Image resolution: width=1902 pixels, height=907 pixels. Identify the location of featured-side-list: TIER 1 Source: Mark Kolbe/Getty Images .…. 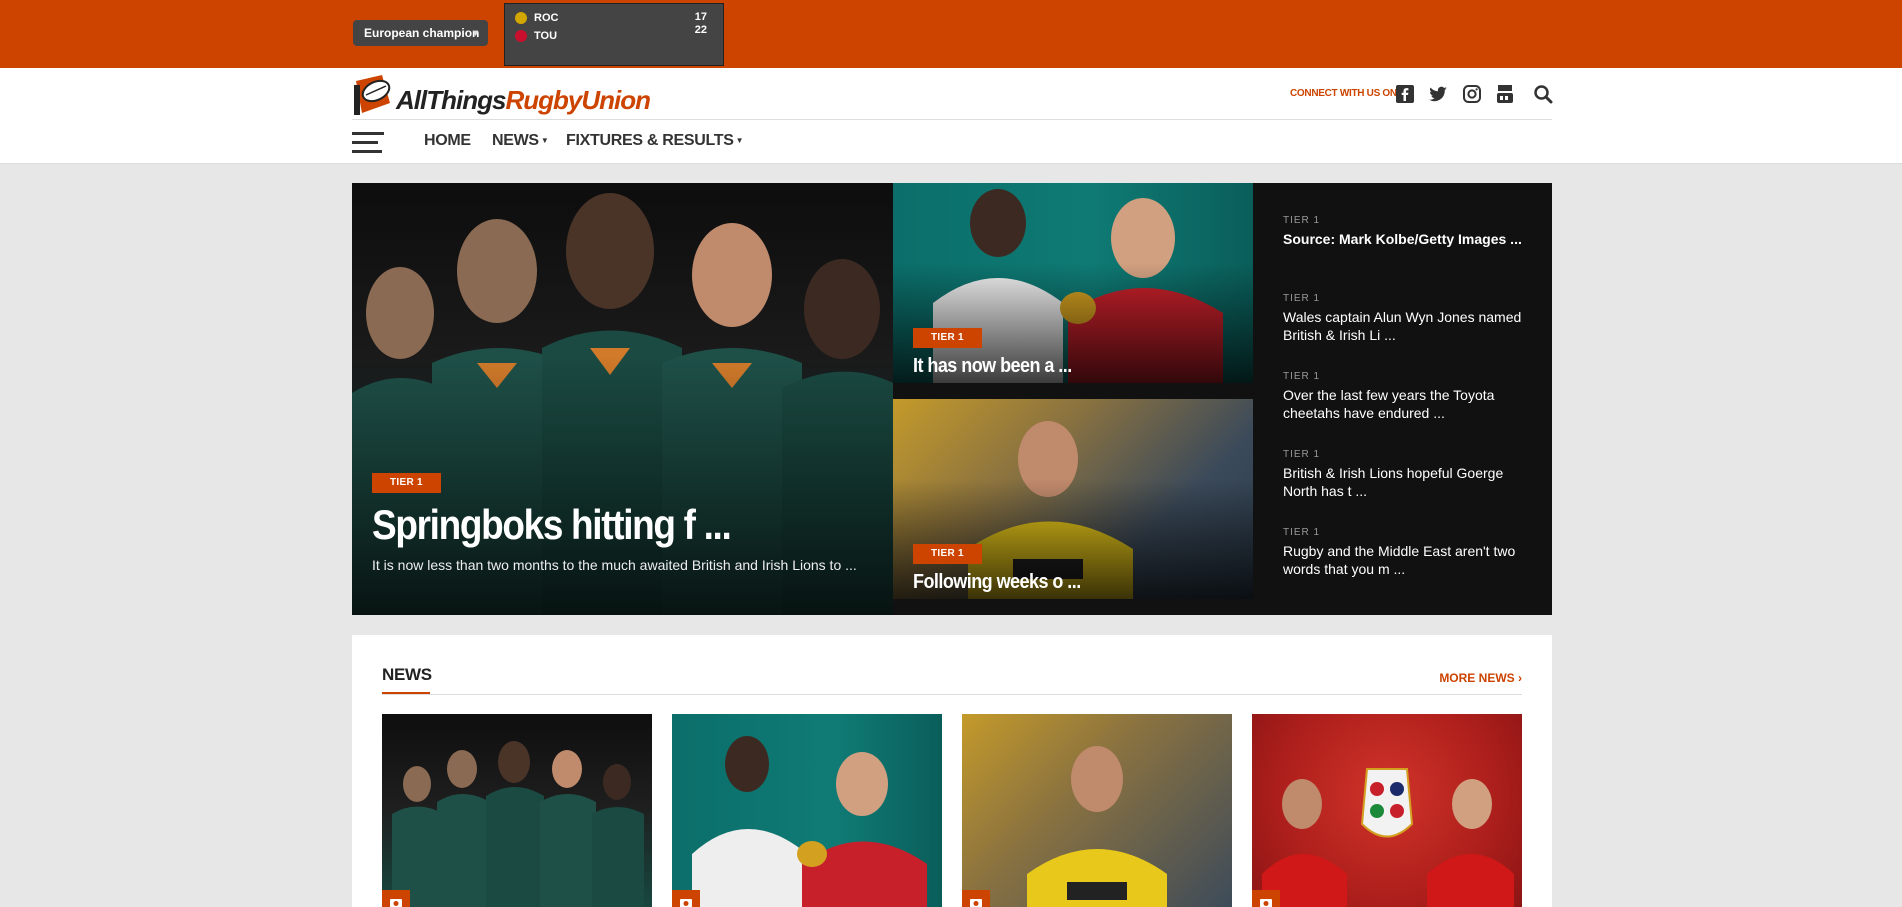
(1402, 399).